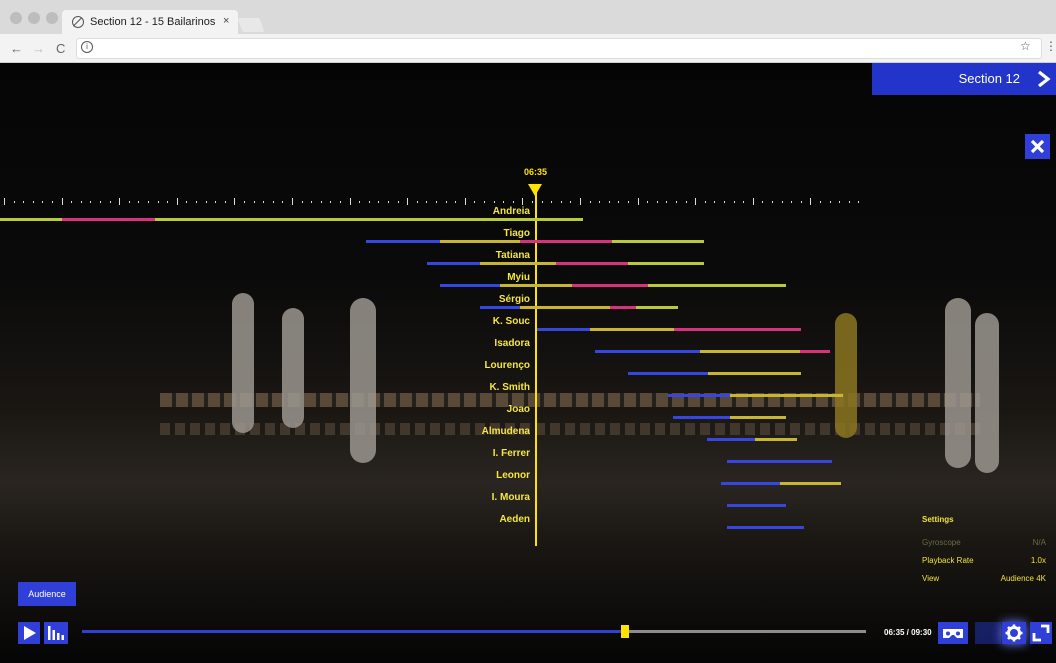 The width and height of the screenshot is (1056, 663). Describe the element at coordinates (988, 633) in the screenshot. I see `minimap-button` at that location.